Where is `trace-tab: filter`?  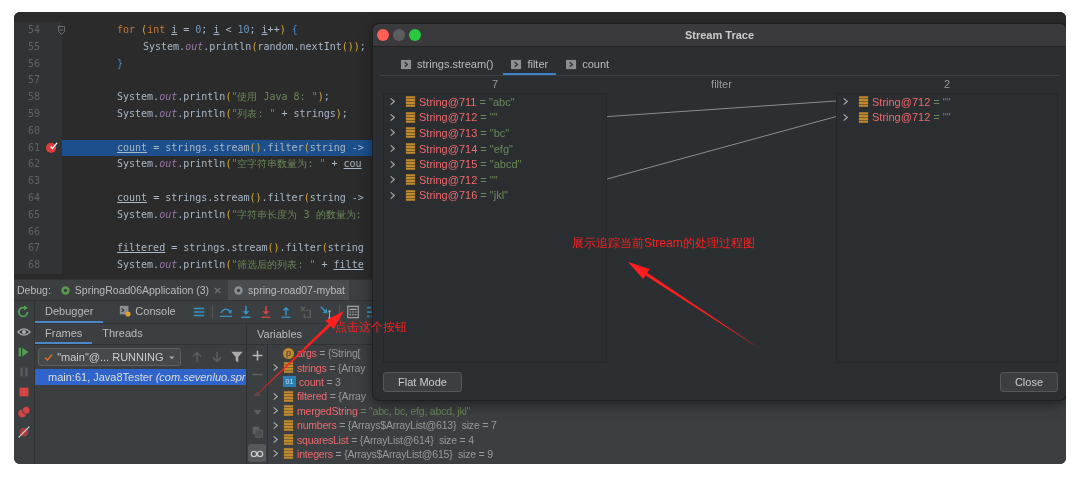
trace-tab: filter is located at coordinates (530, 65).